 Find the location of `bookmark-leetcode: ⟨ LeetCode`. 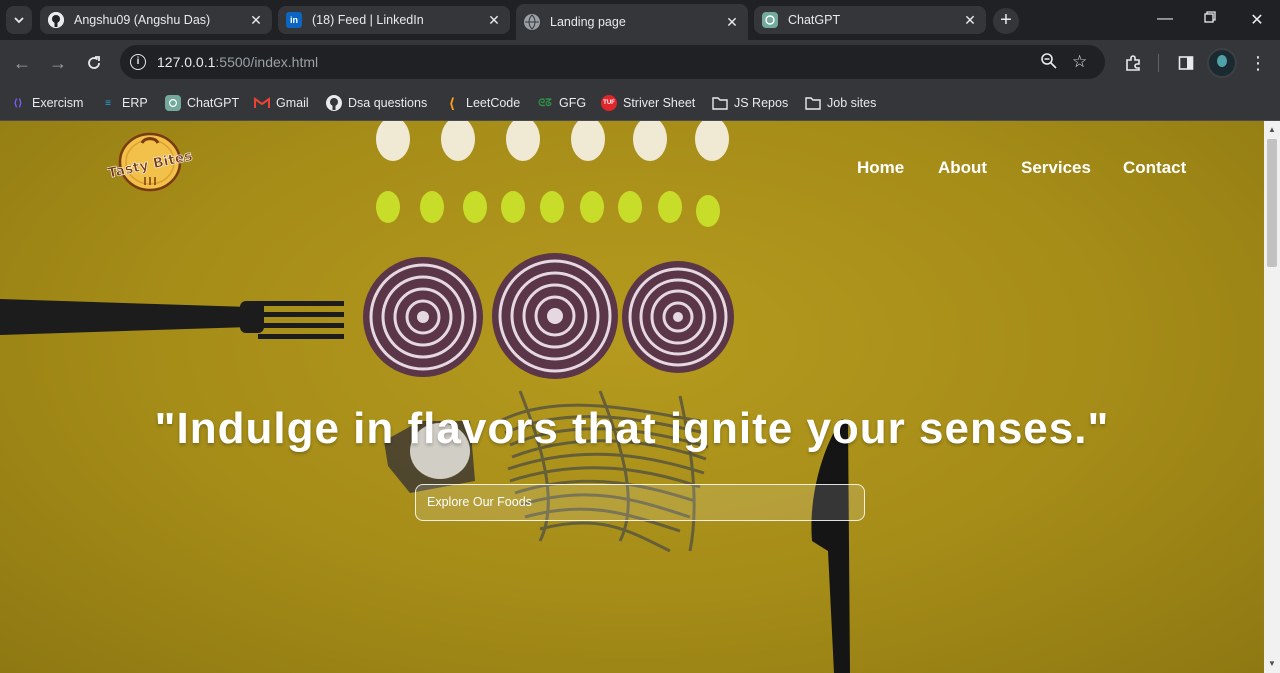

bookmark-leetcode: ⟨ LeetCode is located at coordinates (482, 103).